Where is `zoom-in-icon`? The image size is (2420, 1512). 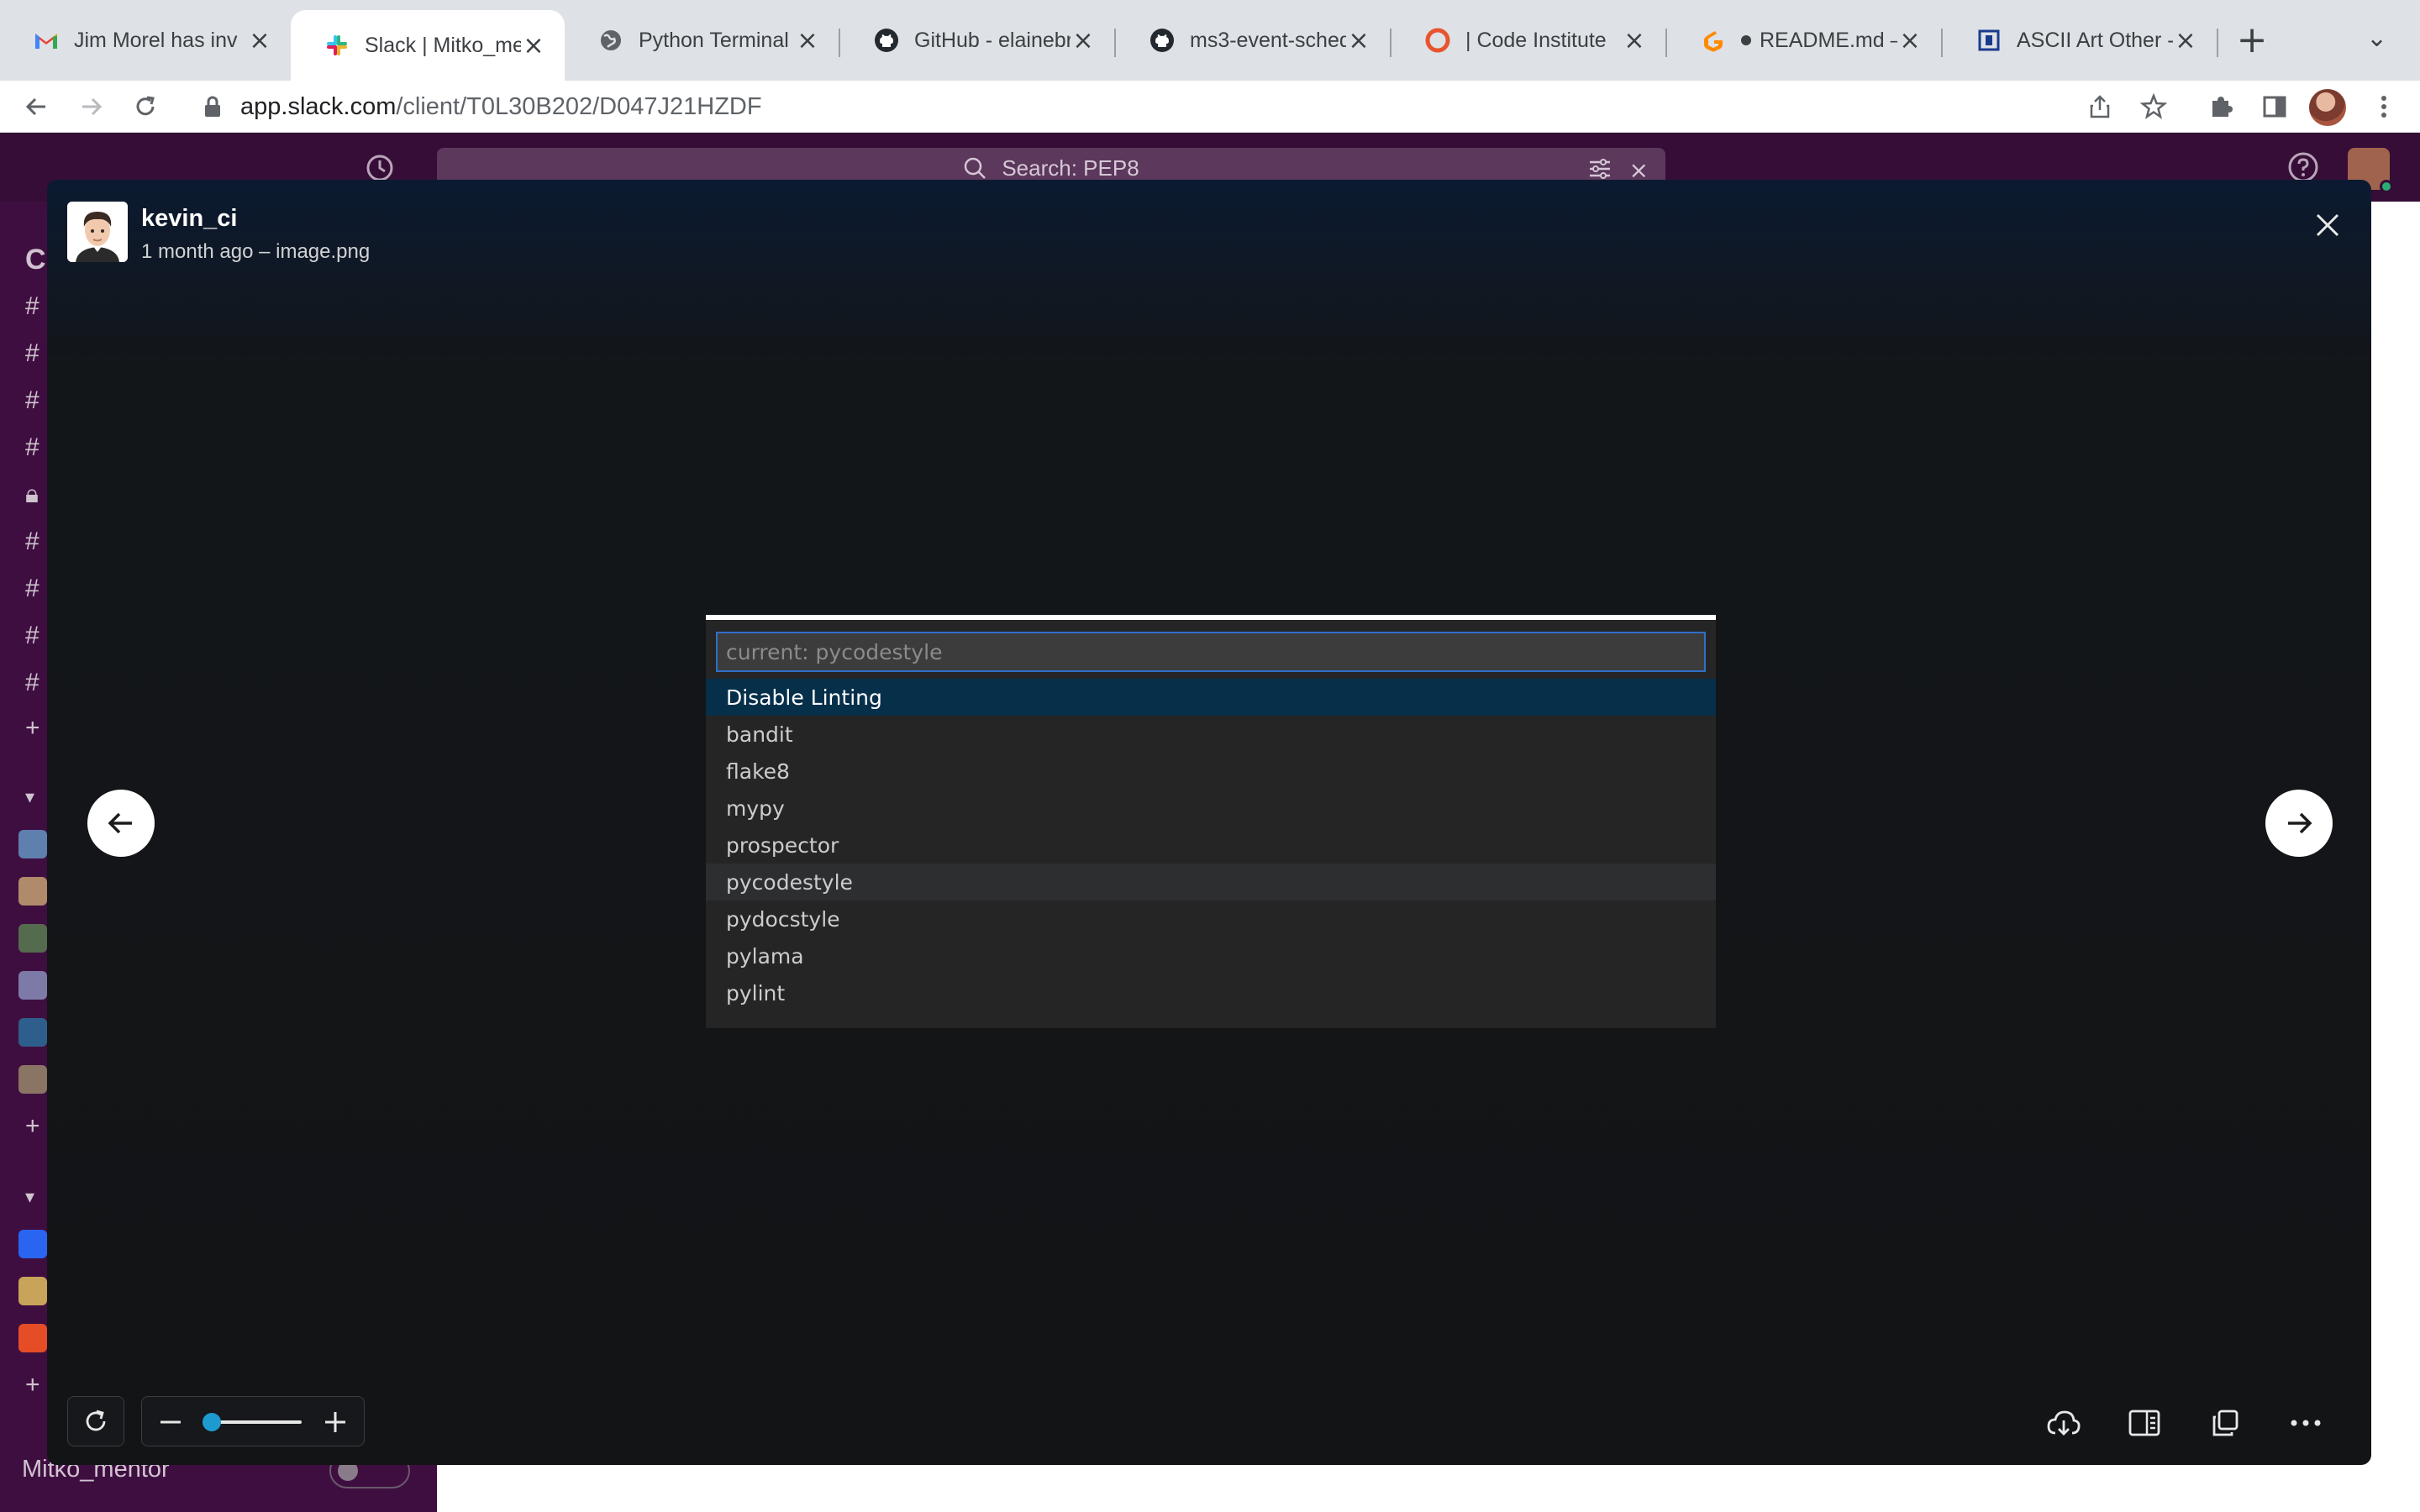
zoom-in-icon is located at coordinates (336, 1422).